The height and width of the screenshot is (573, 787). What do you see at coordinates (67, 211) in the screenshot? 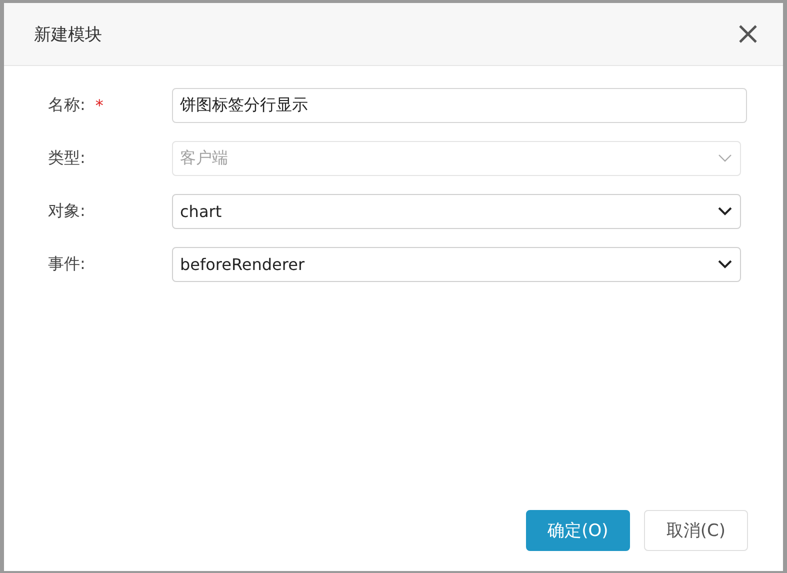
I see `field-label: 对象:` at bounding box center [67, 211].